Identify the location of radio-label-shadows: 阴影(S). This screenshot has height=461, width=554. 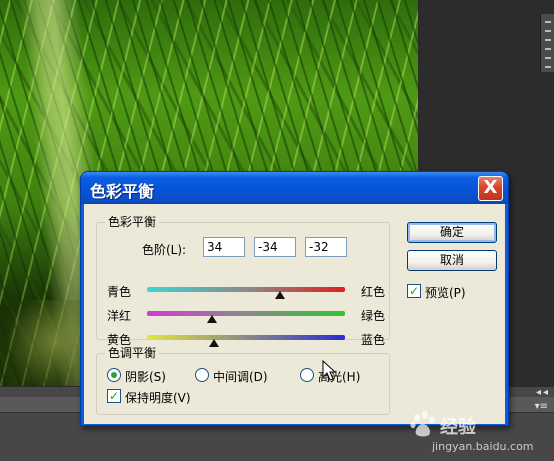
(145, 376).